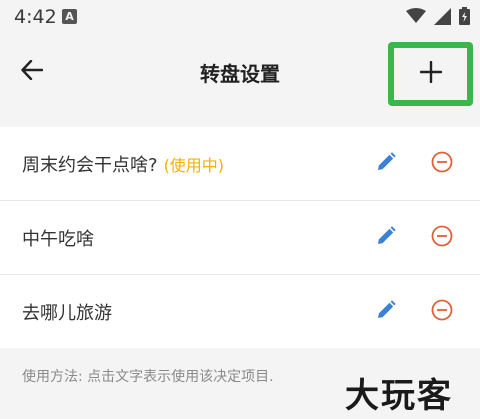 The width and height of the screenshot is (480, 419). I want to click on battery-icon, so click(464, 18).